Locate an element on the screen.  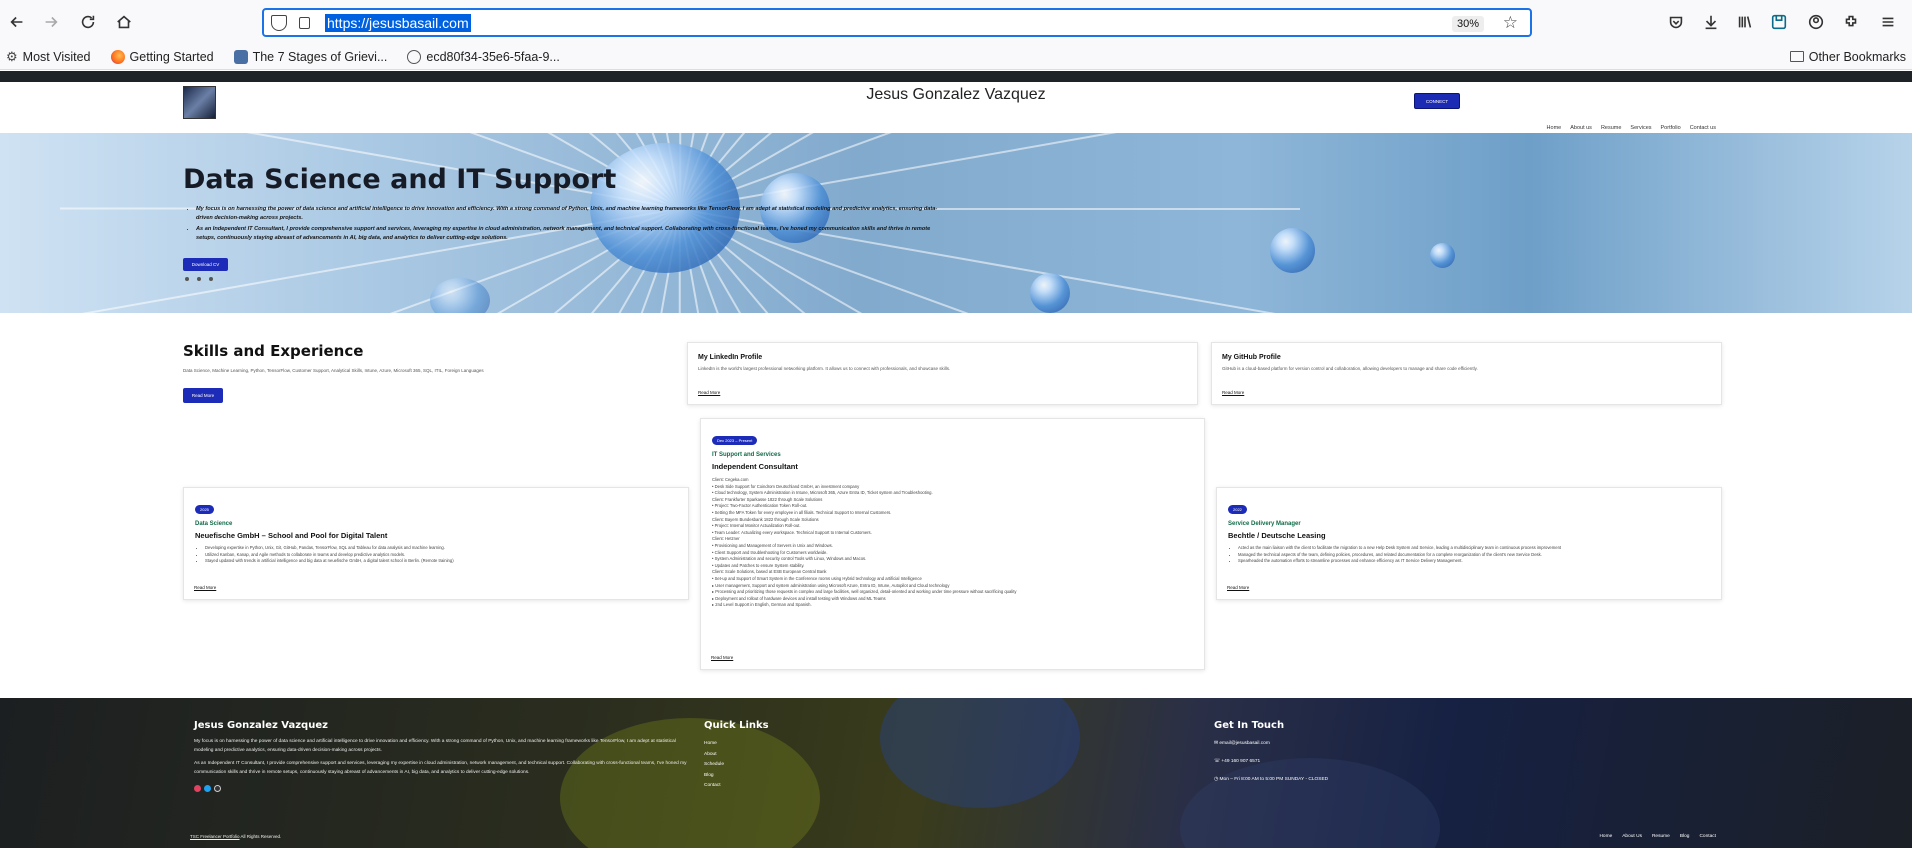
footer-link-contact: Contact is located at coordinates (804, 786).